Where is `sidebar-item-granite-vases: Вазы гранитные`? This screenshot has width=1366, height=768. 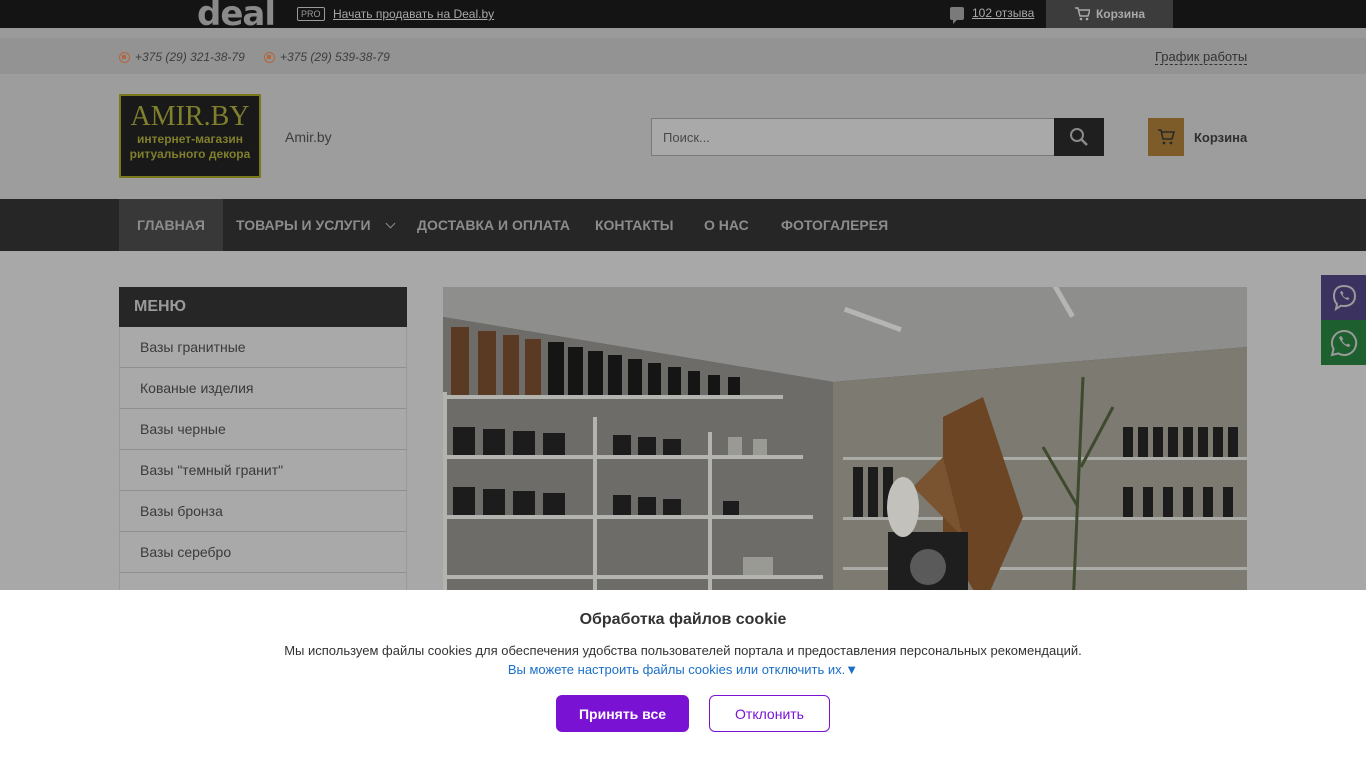
sidebar-item-granite-vases: Вазы гранитные is located at coordinates (263, 347).